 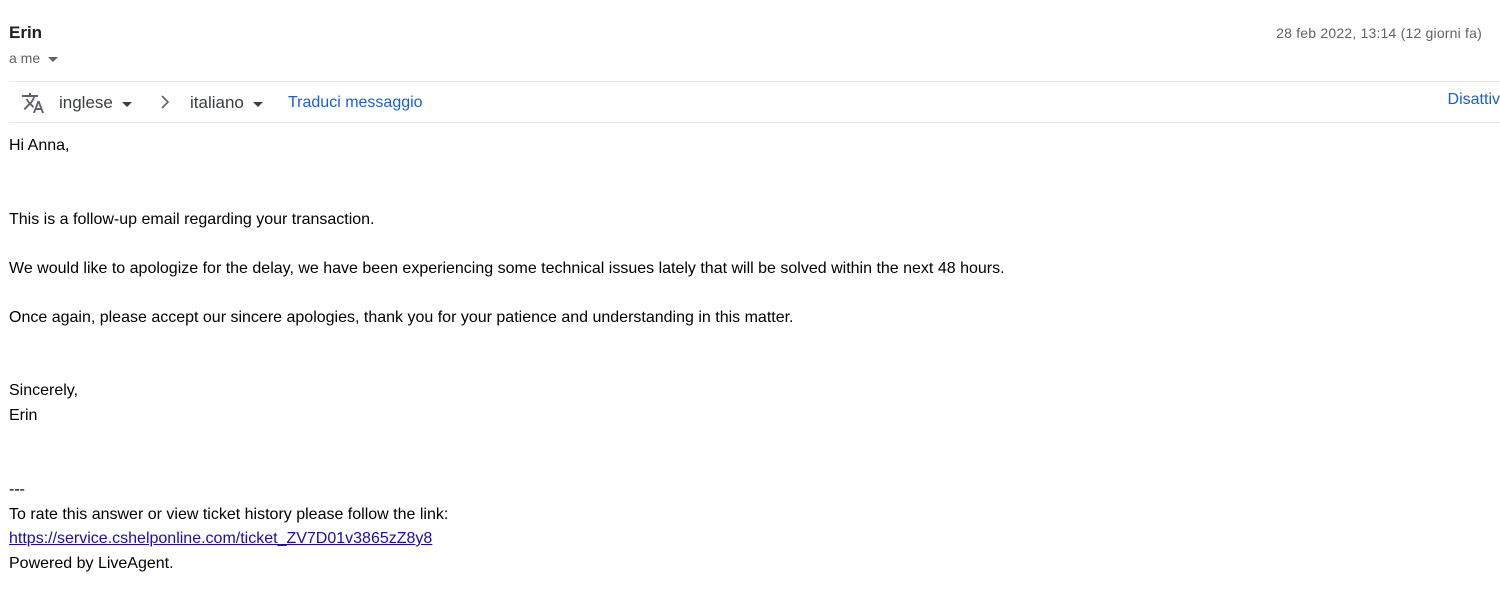 I want to click on source-language-select: inglese, so click(x=95, y=103).